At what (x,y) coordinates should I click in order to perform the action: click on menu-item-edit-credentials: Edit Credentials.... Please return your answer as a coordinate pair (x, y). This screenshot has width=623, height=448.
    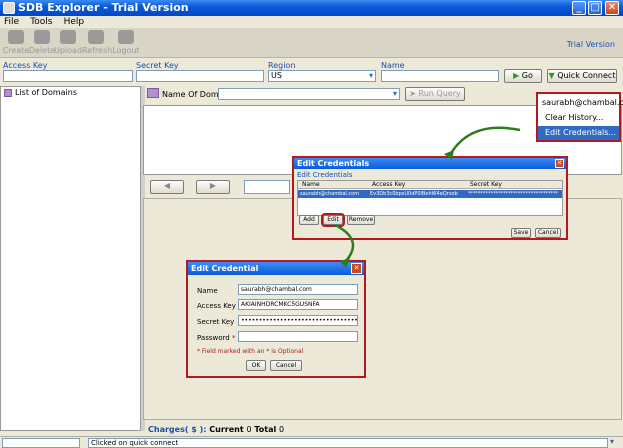
    Looking at the image, I should click on (578, 133).